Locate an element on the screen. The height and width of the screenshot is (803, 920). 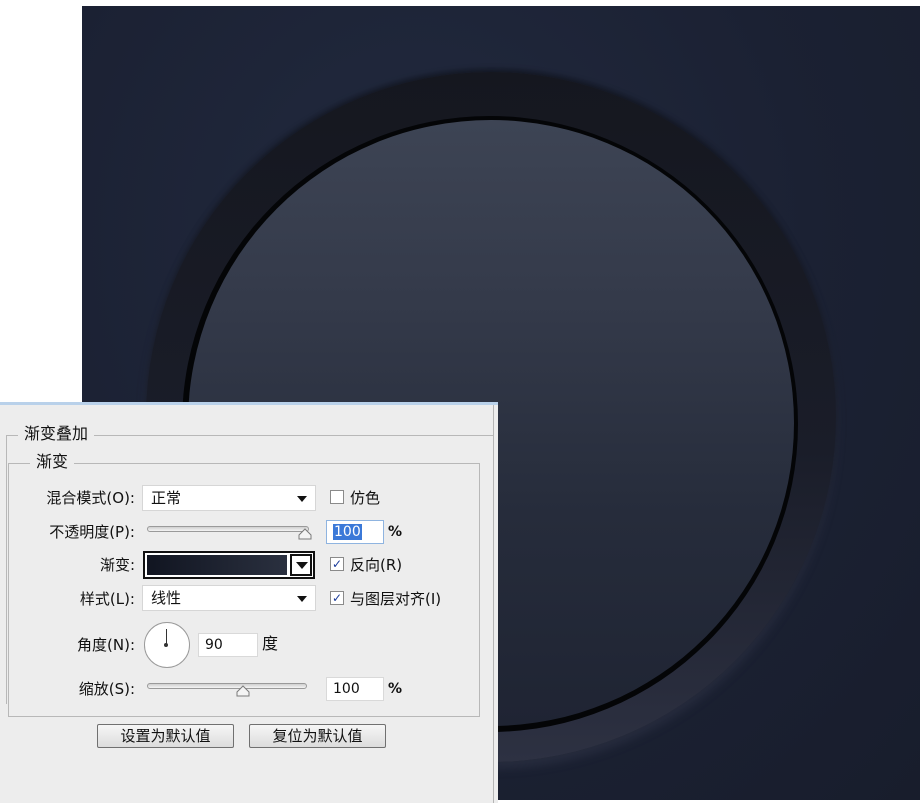
opacity-unit: % is located at coordinates (395, 532).